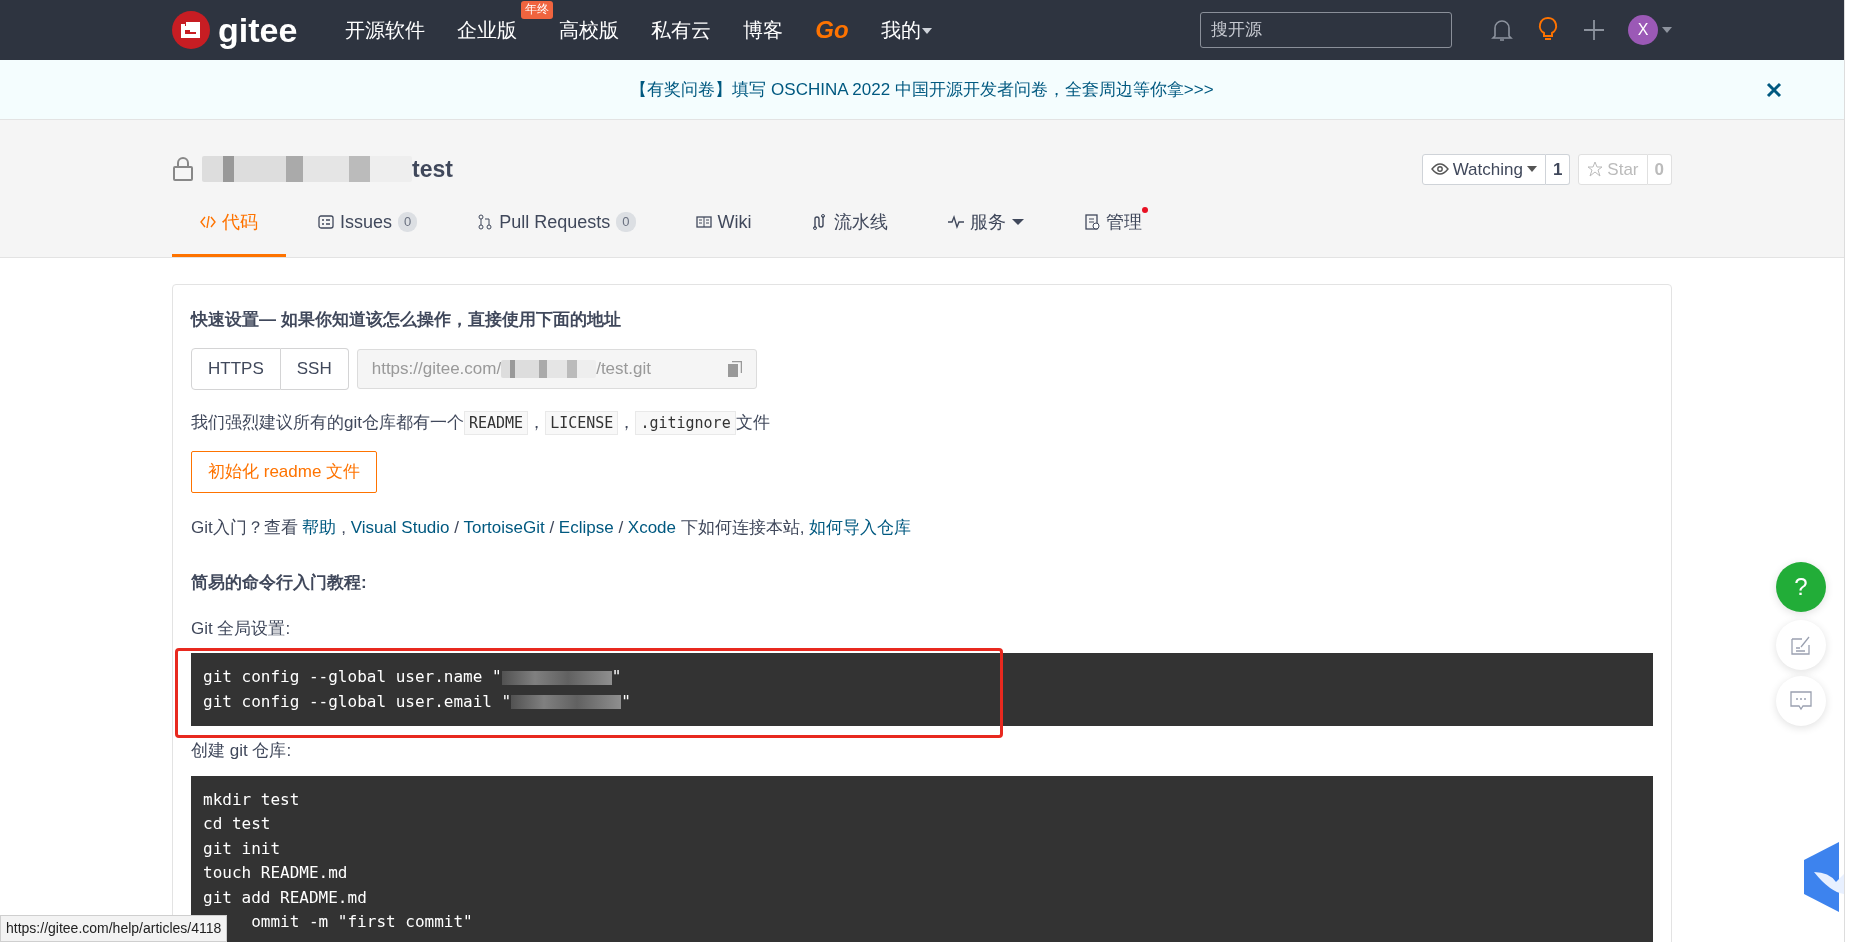 The image size is (1862, 942). I want to click on help-text: Git入门？查看 帮助 , Visual Studio / TortoiseGit / Eclipse / Xcode 下如何连接本站, 如何导入仓库, so click(552, 527).